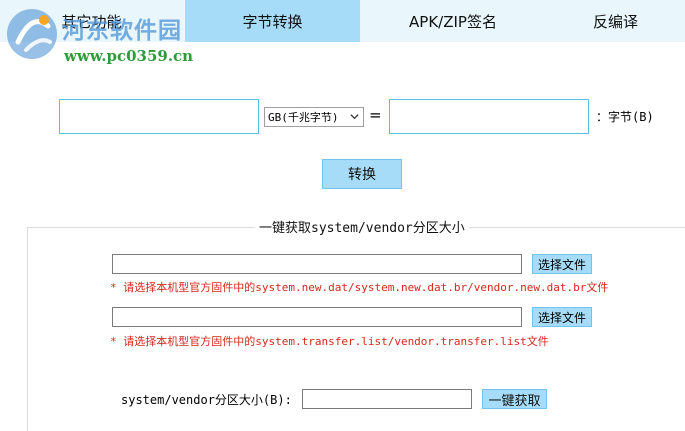  I want to click on choose-dat-file-button: 选择文件, so click(562, 264).